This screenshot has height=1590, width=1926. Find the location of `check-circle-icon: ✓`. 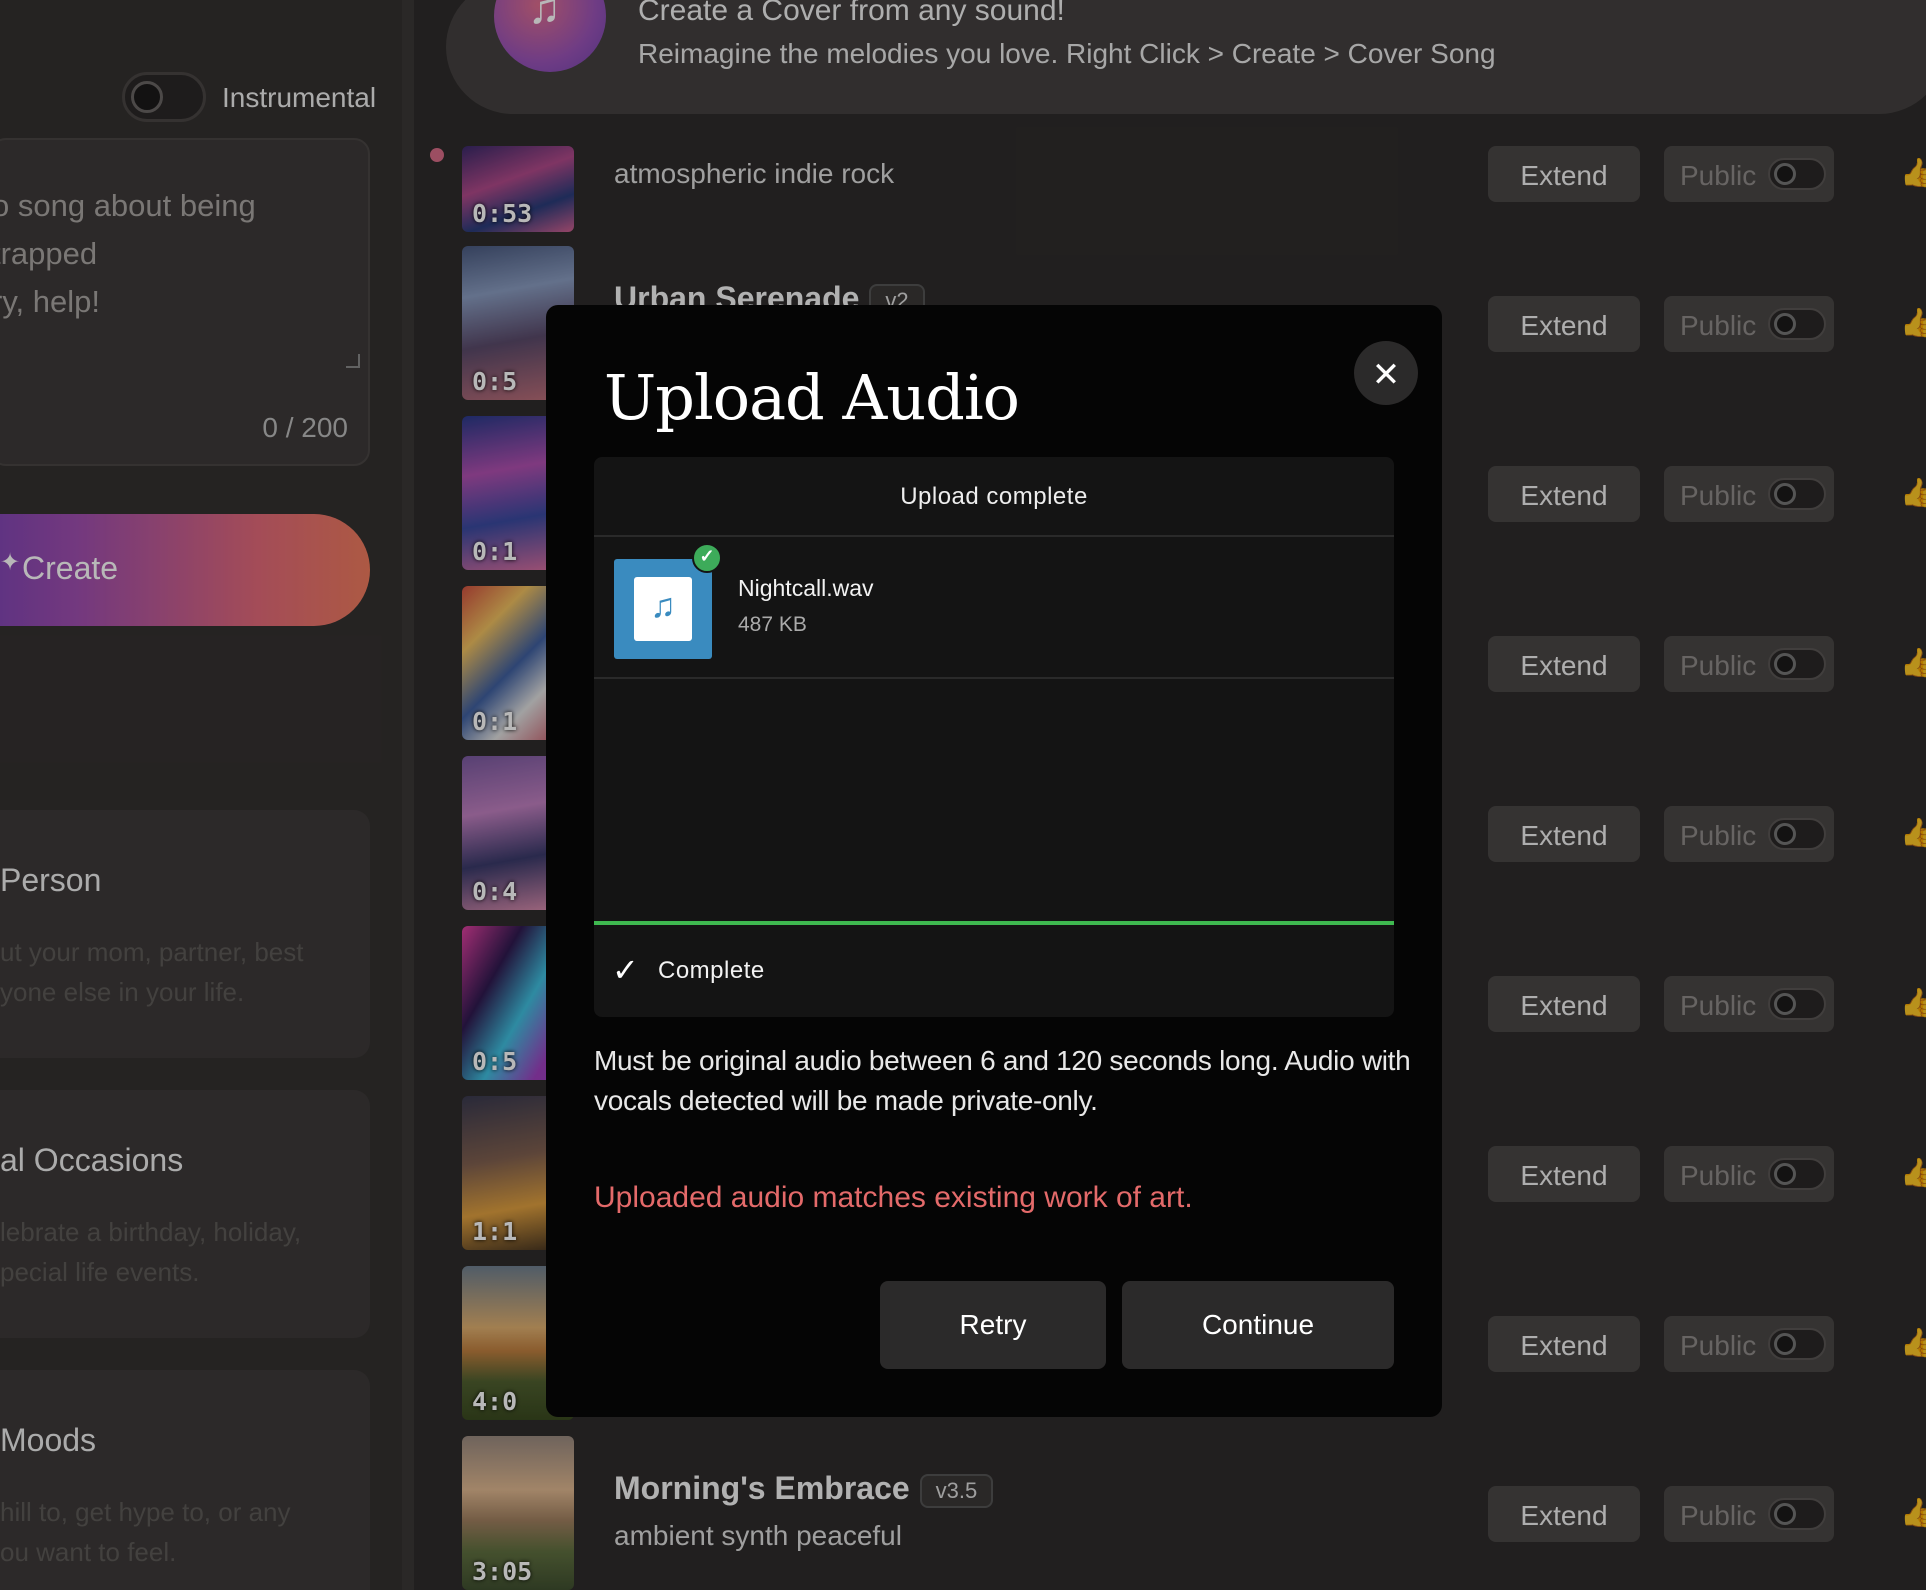

check-circle-icon: ✓ is located at coordinates (707, 558).